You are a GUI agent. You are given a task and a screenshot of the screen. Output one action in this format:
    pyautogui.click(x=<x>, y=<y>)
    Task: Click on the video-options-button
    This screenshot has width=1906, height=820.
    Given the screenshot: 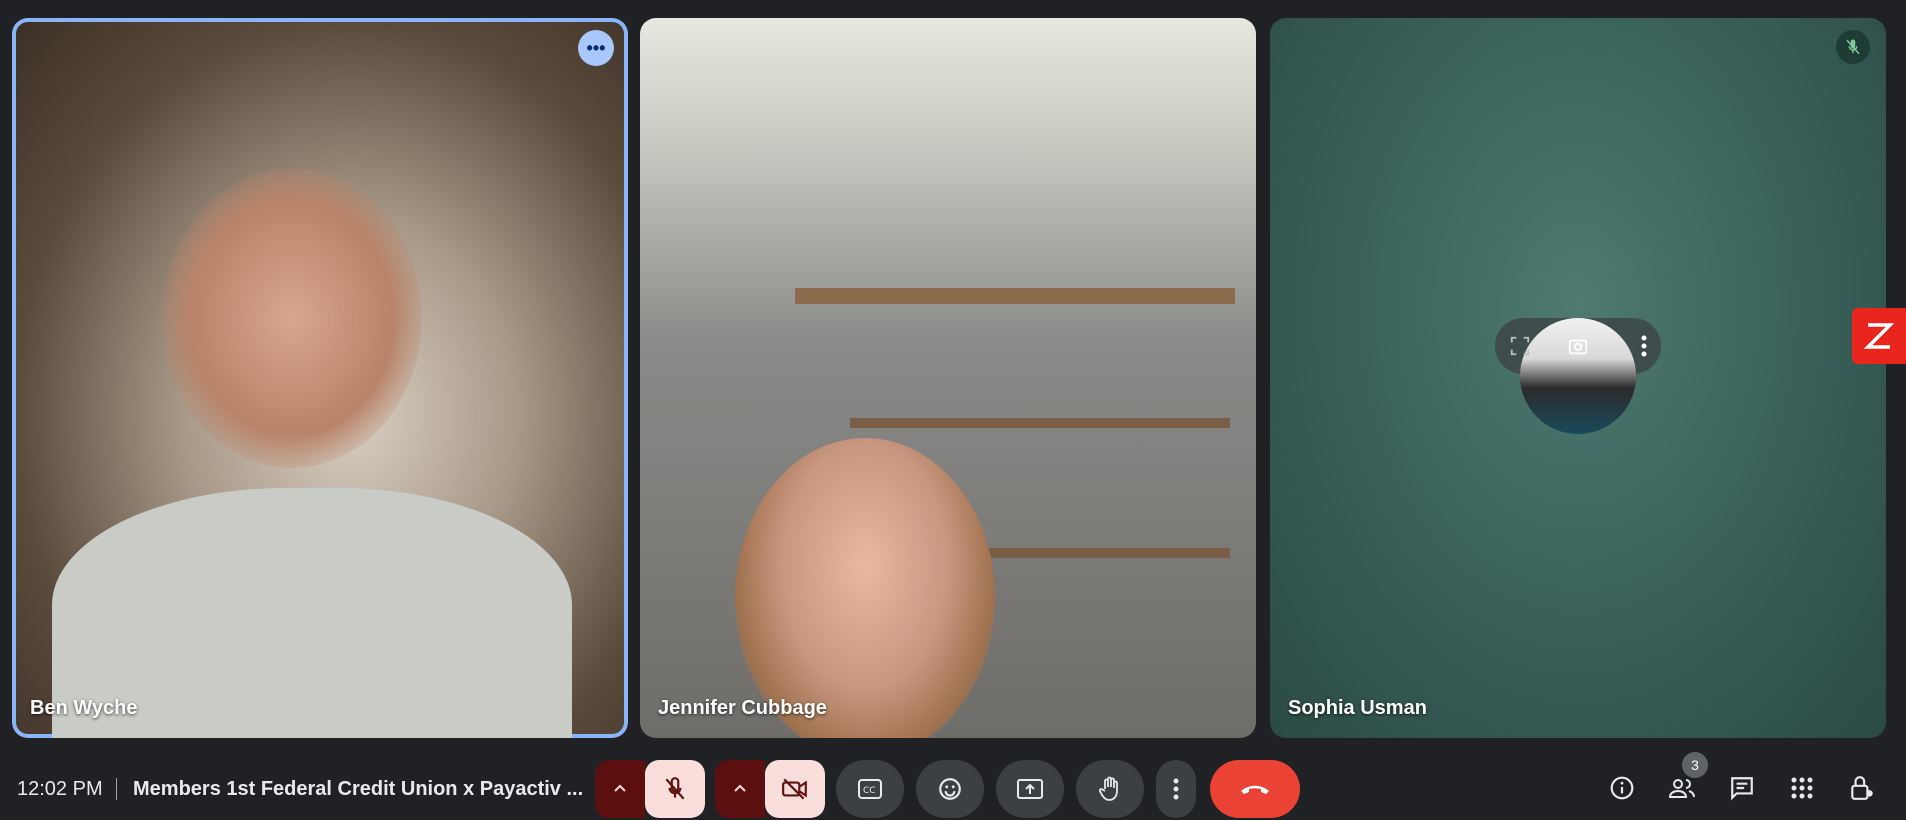 What is the action you would take?
    pyautogui.click(x=740, y=789)
    